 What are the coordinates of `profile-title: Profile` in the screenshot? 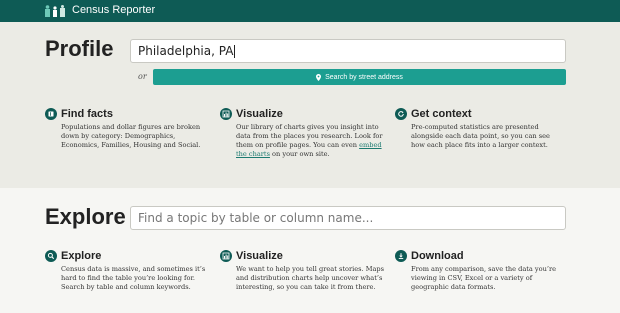 It's located at (79, 48).